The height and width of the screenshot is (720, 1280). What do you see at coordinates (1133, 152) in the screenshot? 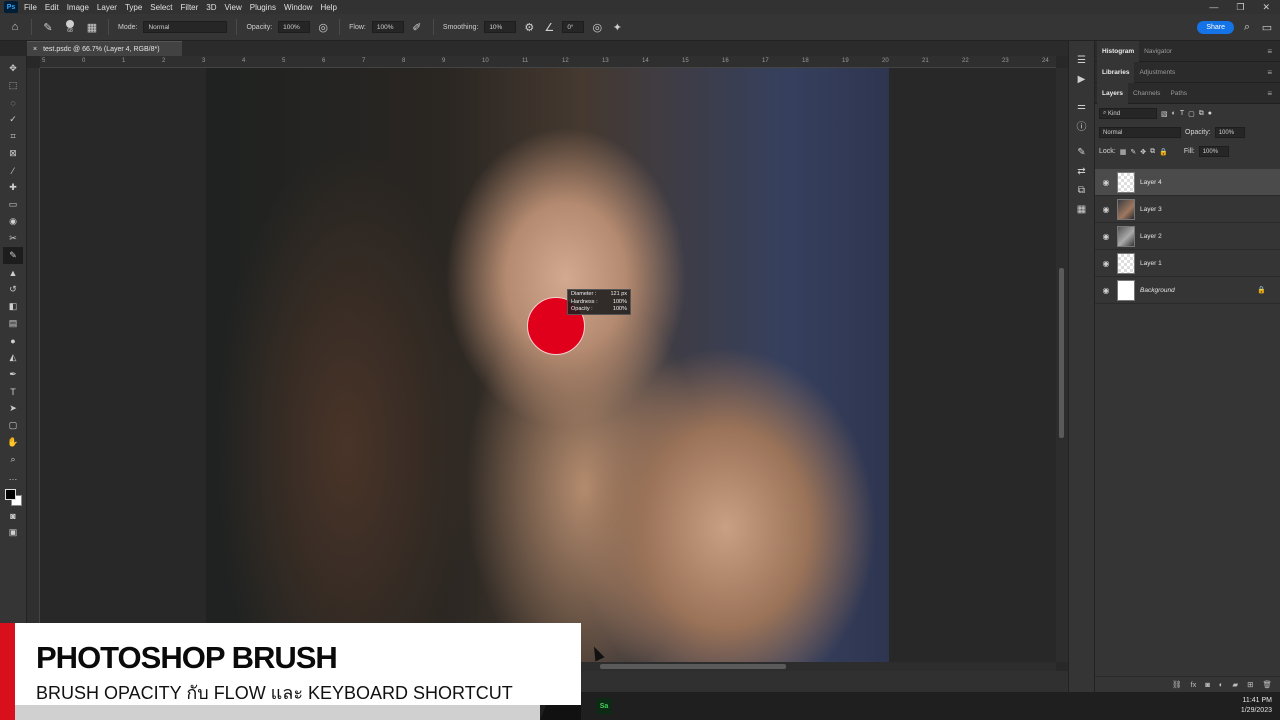
I see `lock-image-icon: ✎` at bounding box center [1133, 152].